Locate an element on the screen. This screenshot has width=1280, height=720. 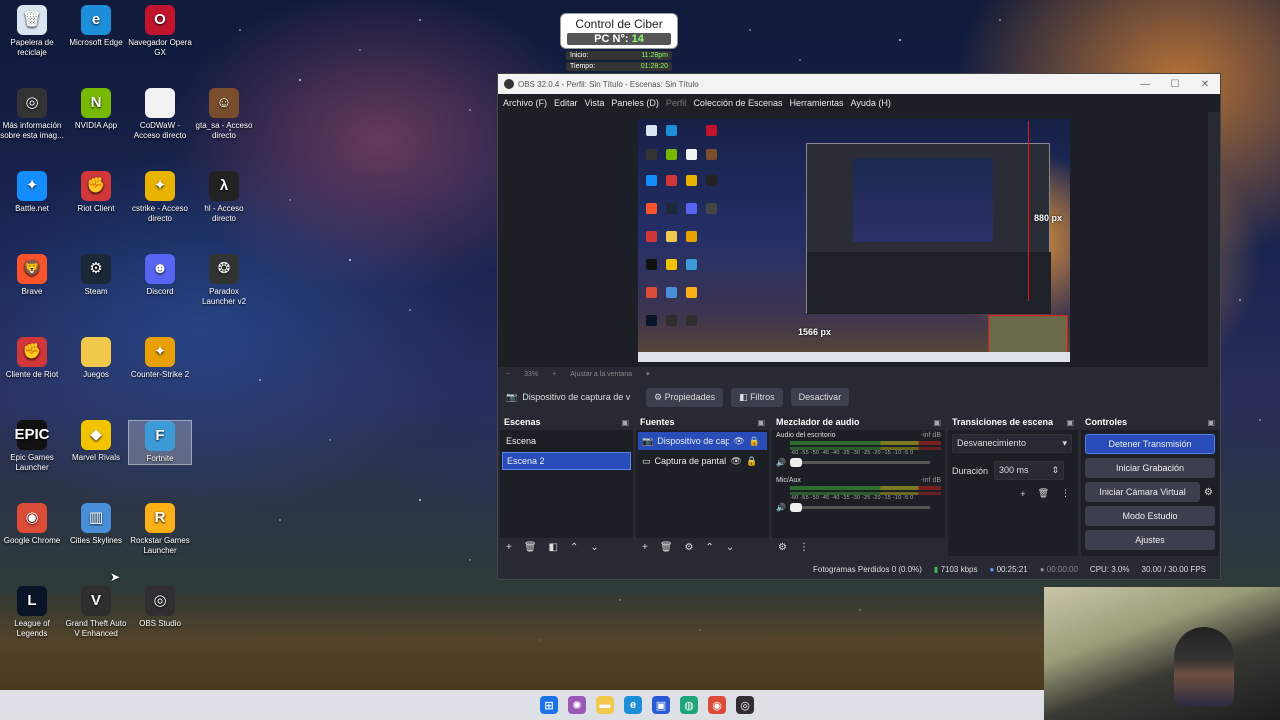
windows-start-icon: ⊞ is located at coordinates (549, 705).